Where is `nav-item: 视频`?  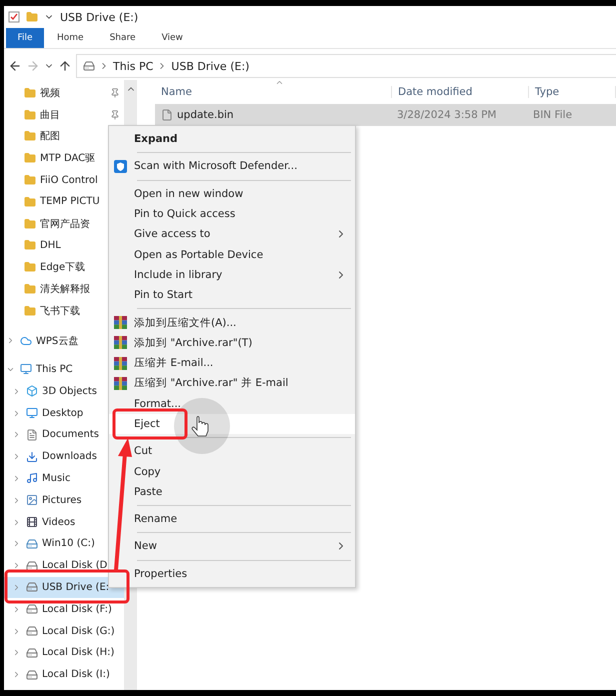
nav-item: 视频 is located at coordinates (64, 93).